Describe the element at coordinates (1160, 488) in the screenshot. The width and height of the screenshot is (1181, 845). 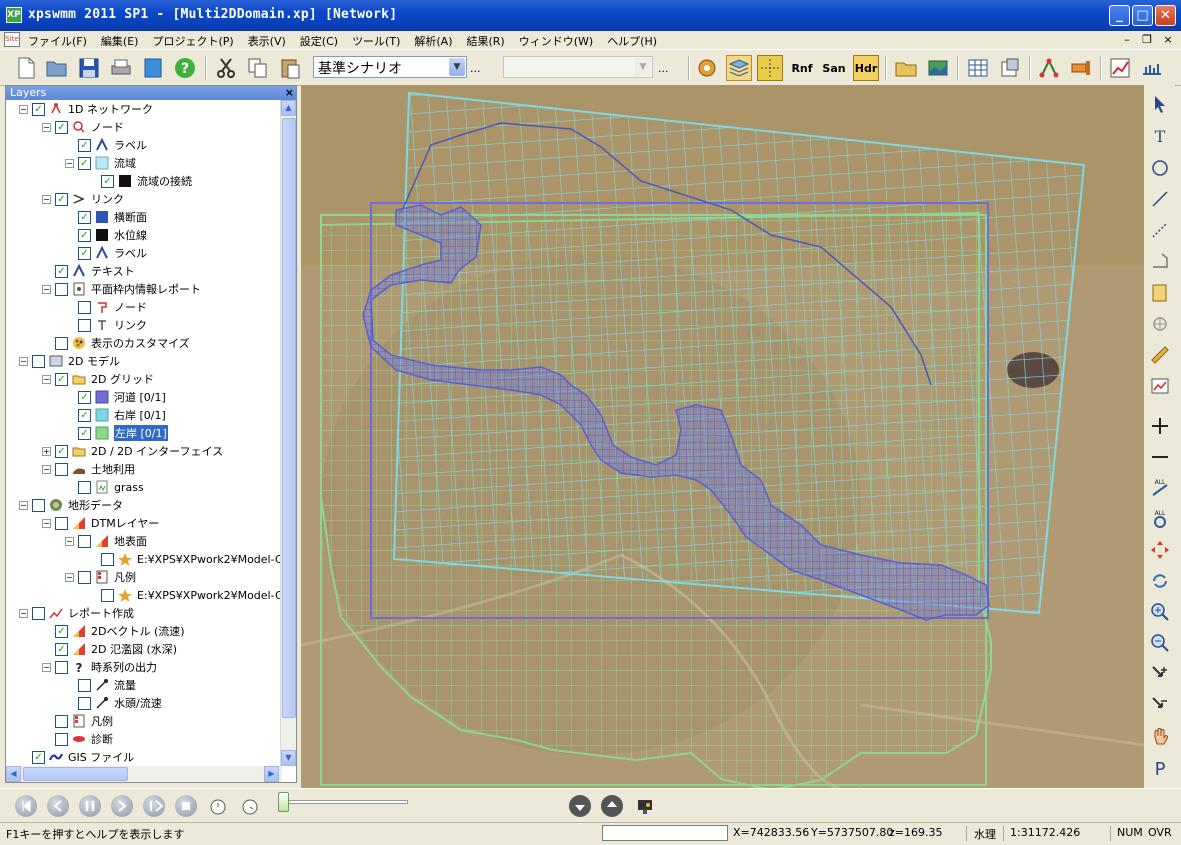
I see `all-links-icon: ALL` at that location.